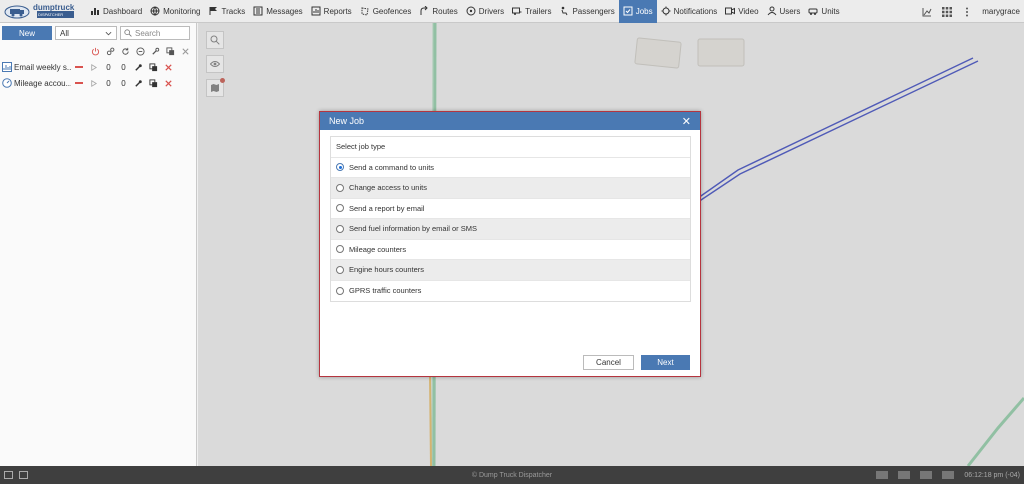 This screenshot has width=1024, height=484. I want to click on nav-item-units: Units, so click(823, 11).